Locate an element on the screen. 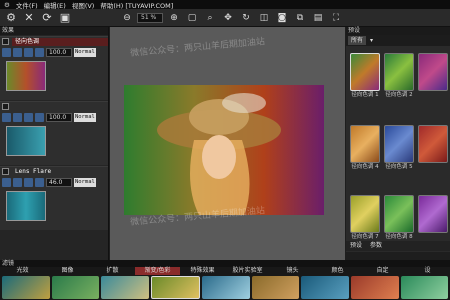 The width and height of the screenshot is (450, 300). compare-icon: ⧉ is located at coordinates (300, 18).